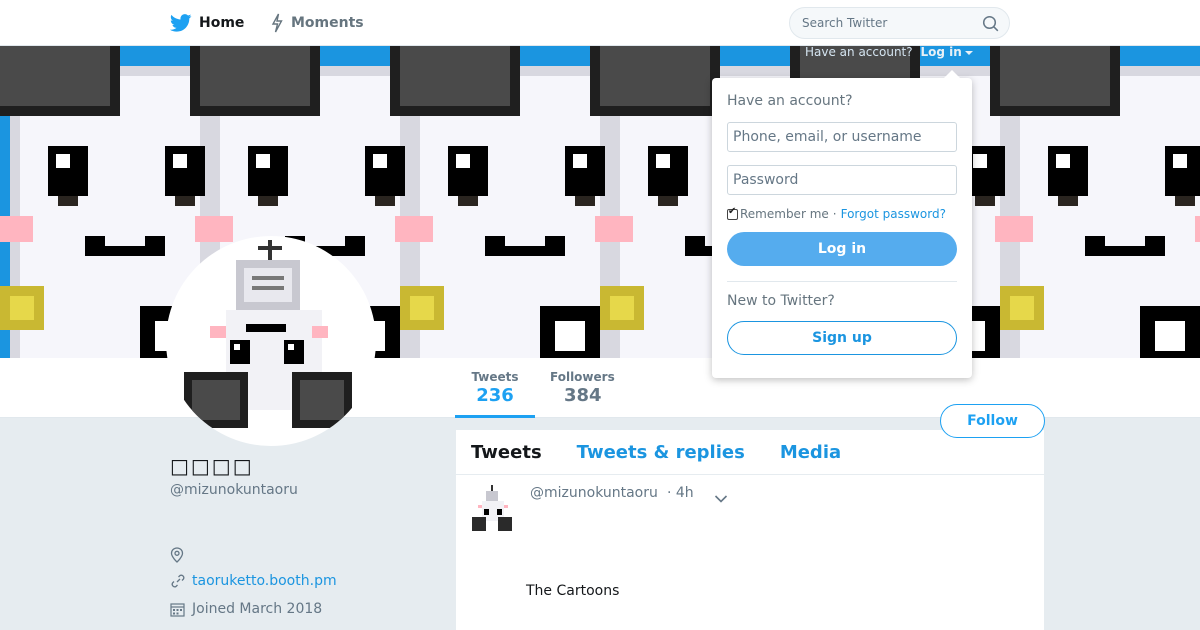 The height and width of the screenshot is (630, 1200). I want to click on login-heading: Have an account?, so click(790, 101).